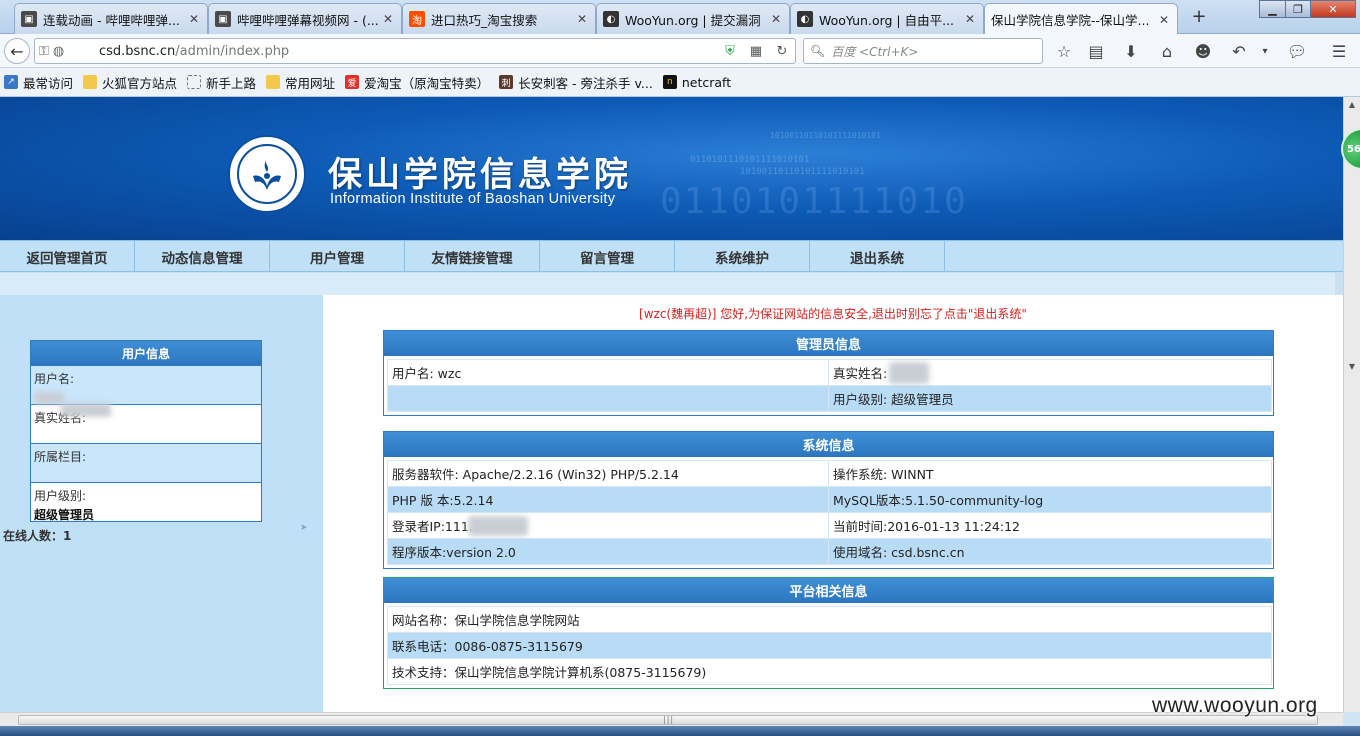 The height and width of the screenshot is (736, 1360). What do you see at coordinates (1265, 51) in the screenshot?
I see `chevron-down-icon: ▾` at bounding box center [1265, 51].